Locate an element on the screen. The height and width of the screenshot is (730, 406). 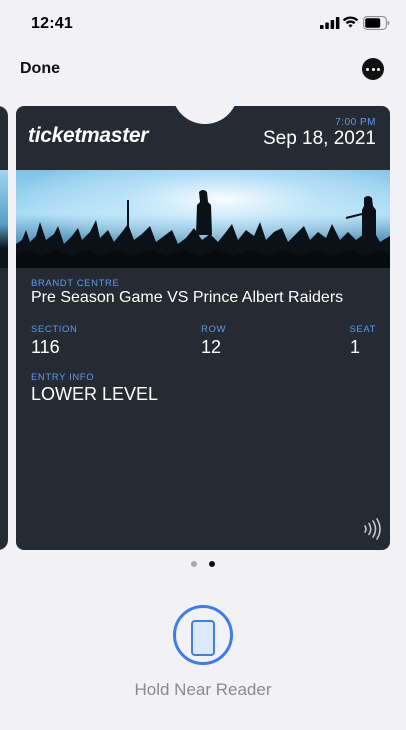
page-dot-2-active is located at coordinates (212, 564).